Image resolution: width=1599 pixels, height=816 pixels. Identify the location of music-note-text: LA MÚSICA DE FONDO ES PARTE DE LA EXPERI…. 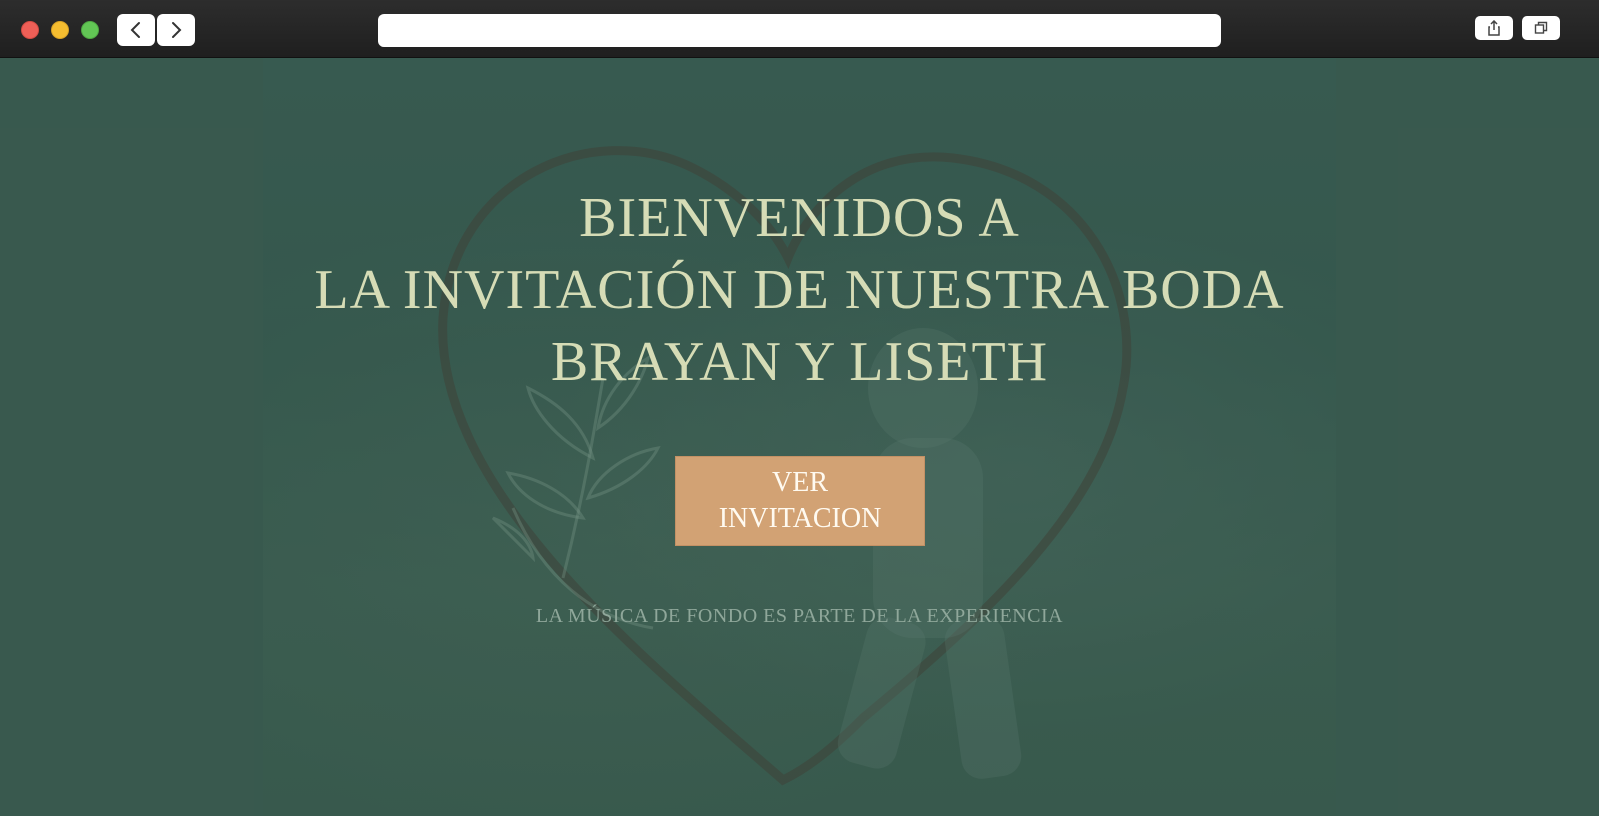
(799, 616).